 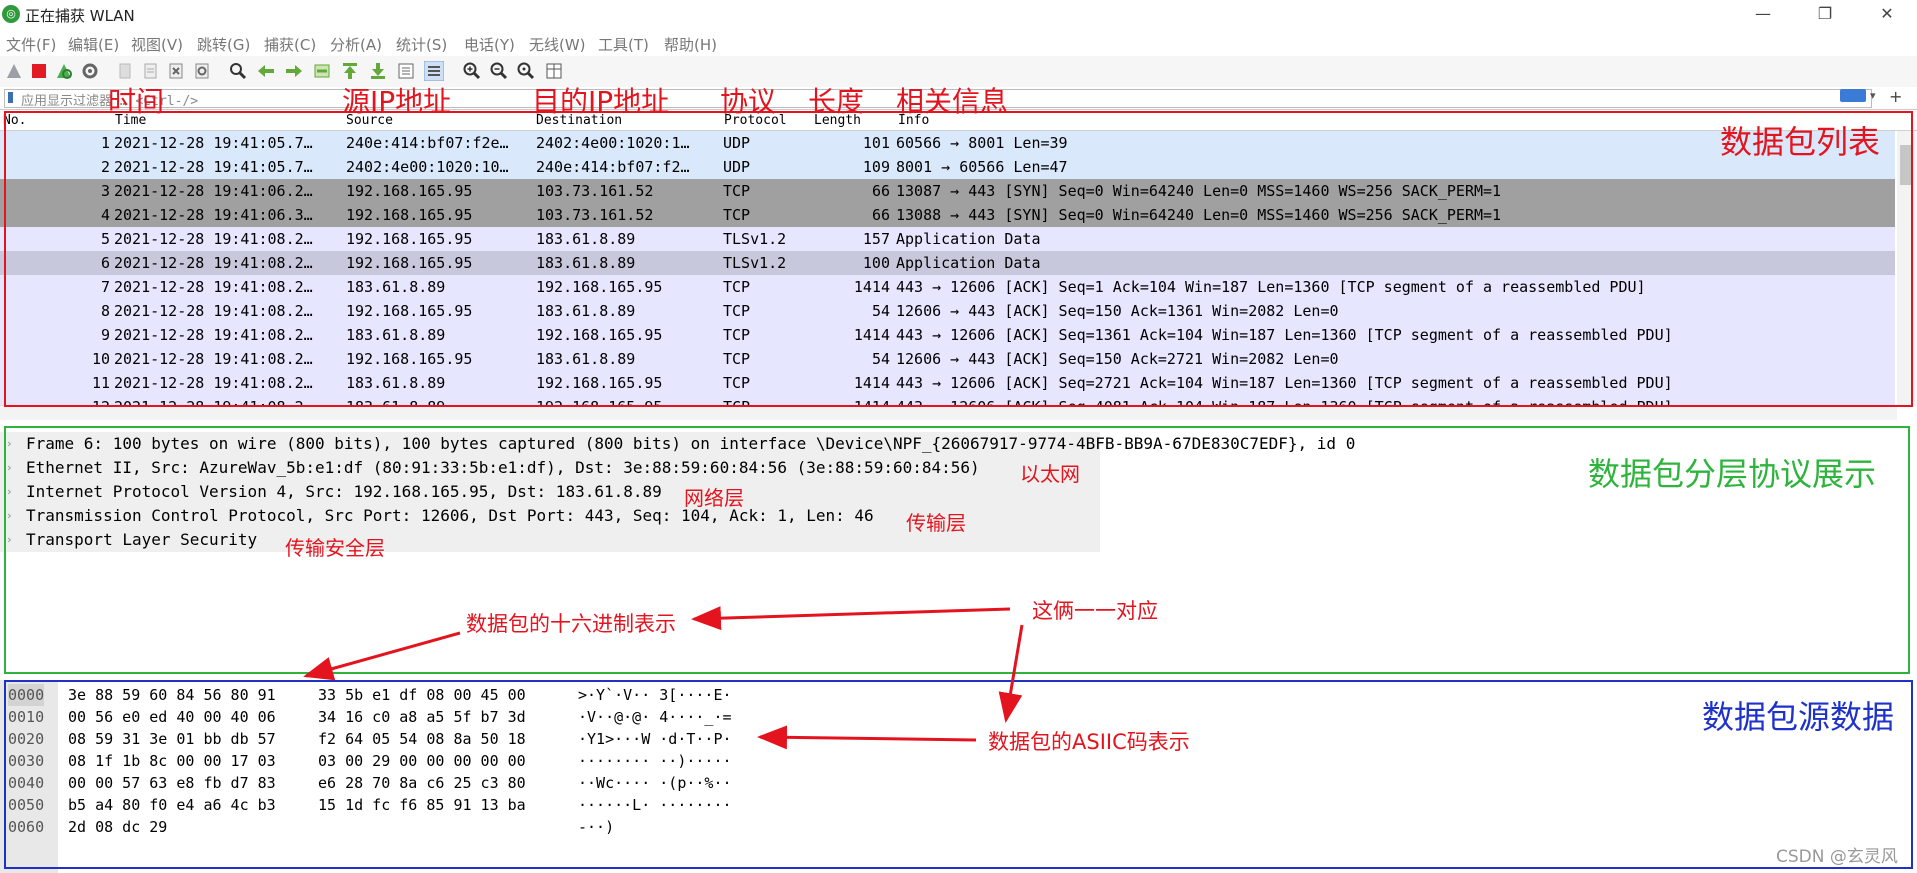 I want to click on reload-icon, so click(x=202, y=71).